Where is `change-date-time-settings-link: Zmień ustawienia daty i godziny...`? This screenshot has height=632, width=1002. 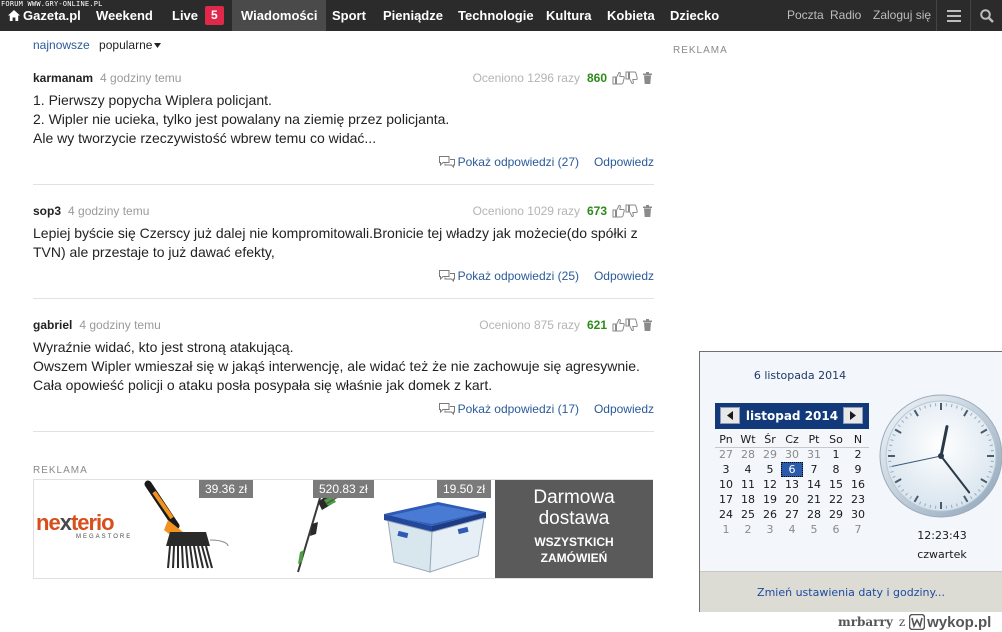
change-date-time-settings-link: Zmień ustawienia daty i godziny... is located at coordinates (851, 592).